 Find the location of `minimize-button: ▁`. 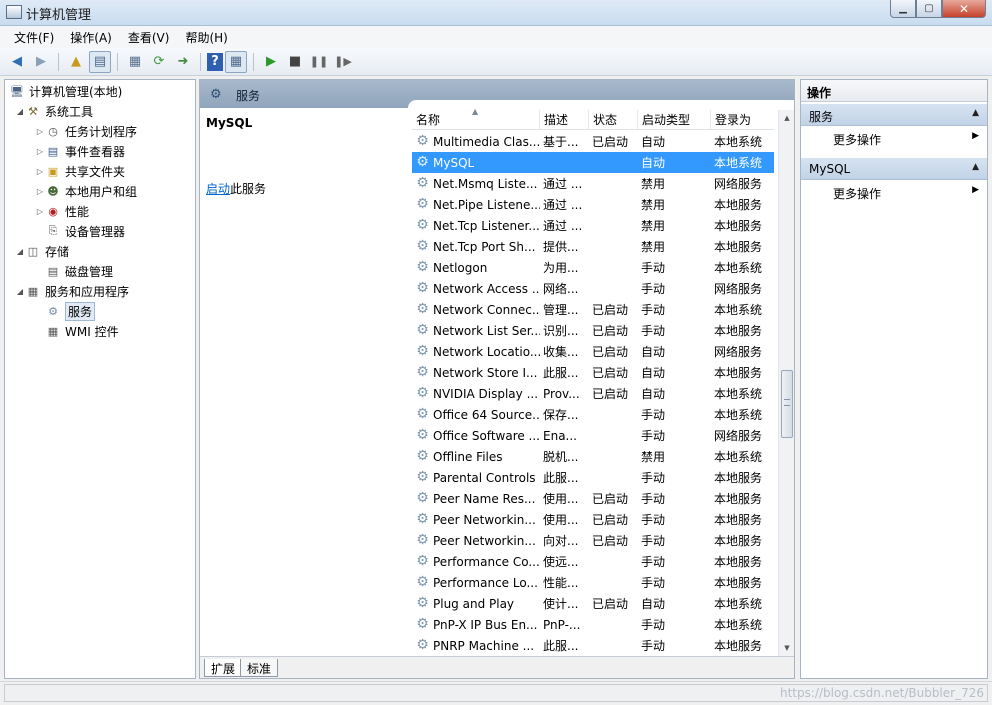

minimize-button: ▁ is located at coordinates (903, 9).